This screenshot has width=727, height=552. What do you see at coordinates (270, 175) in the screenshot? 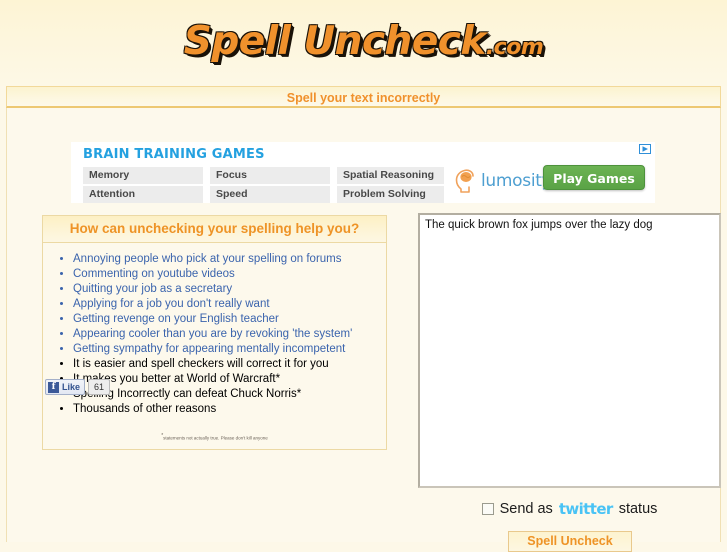
I see `ad-category-cell: Focus` at bounding box center [270, 175].